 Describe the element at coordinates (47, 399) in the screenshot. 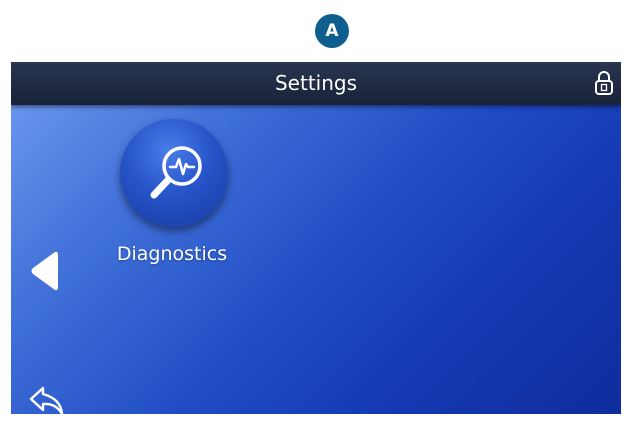

I see `return-arrow-icon` at that location.